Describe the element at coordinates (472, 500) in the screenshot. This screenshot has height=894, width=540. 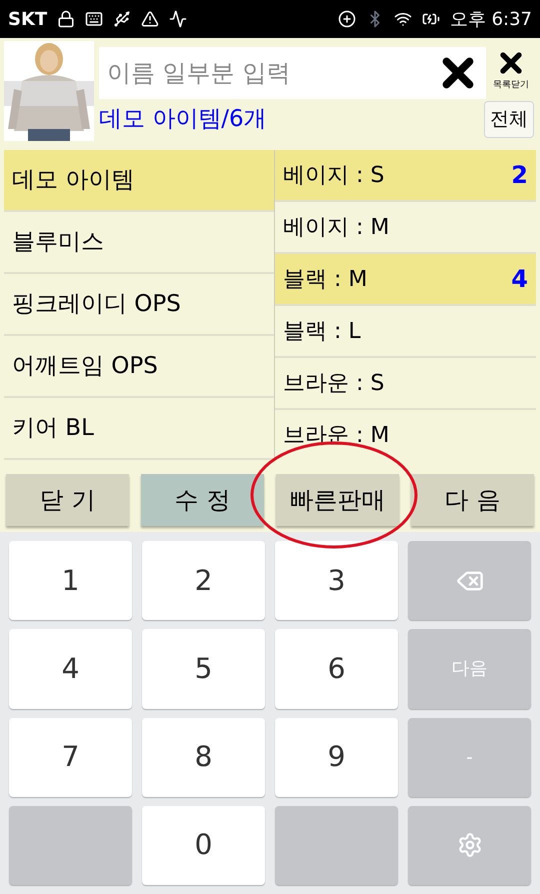
I see `action-button: 다 음` at that location.